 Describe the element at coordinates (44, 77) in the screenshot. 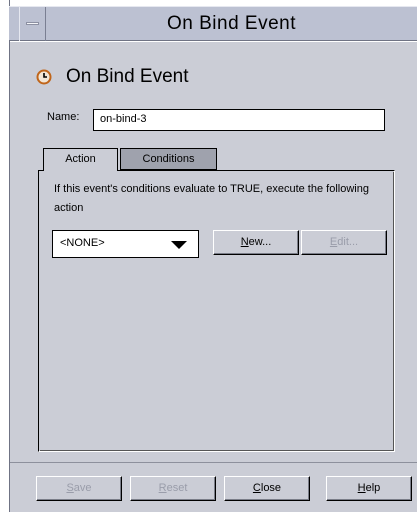

I see `clock-icon` at that location.